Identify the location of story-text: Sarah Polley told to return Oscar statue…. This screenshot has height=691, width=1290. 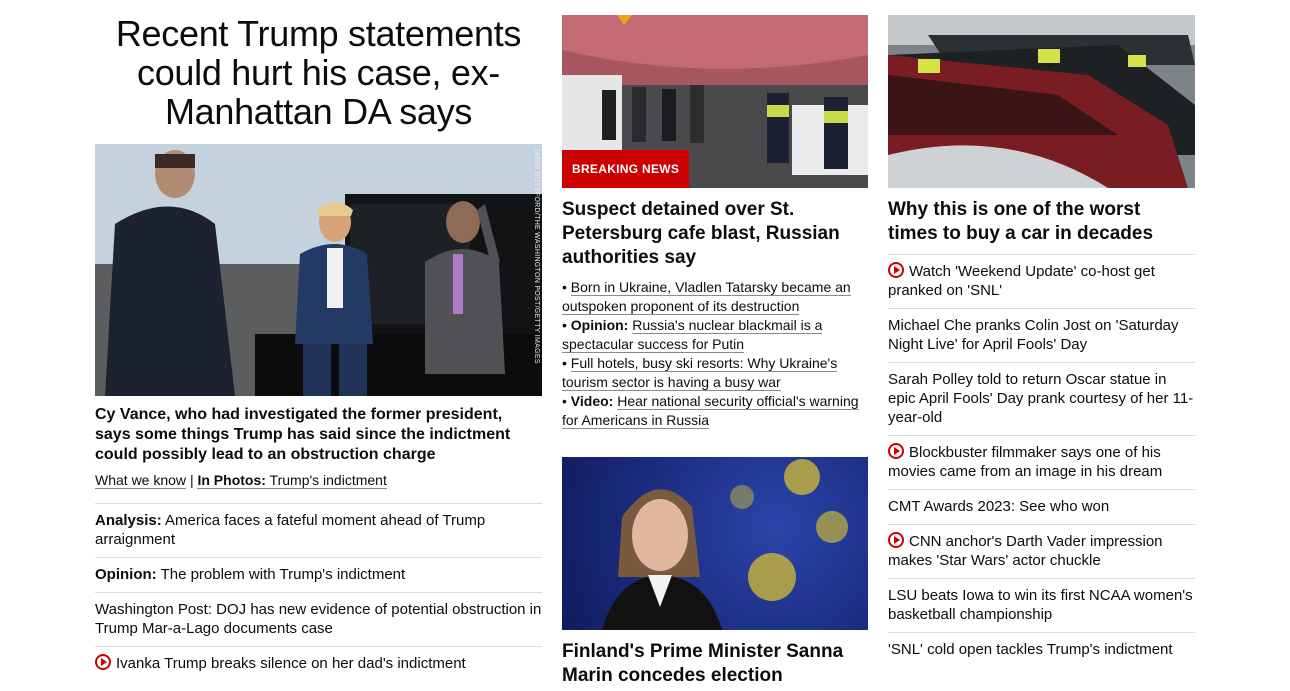
(1041, 398).